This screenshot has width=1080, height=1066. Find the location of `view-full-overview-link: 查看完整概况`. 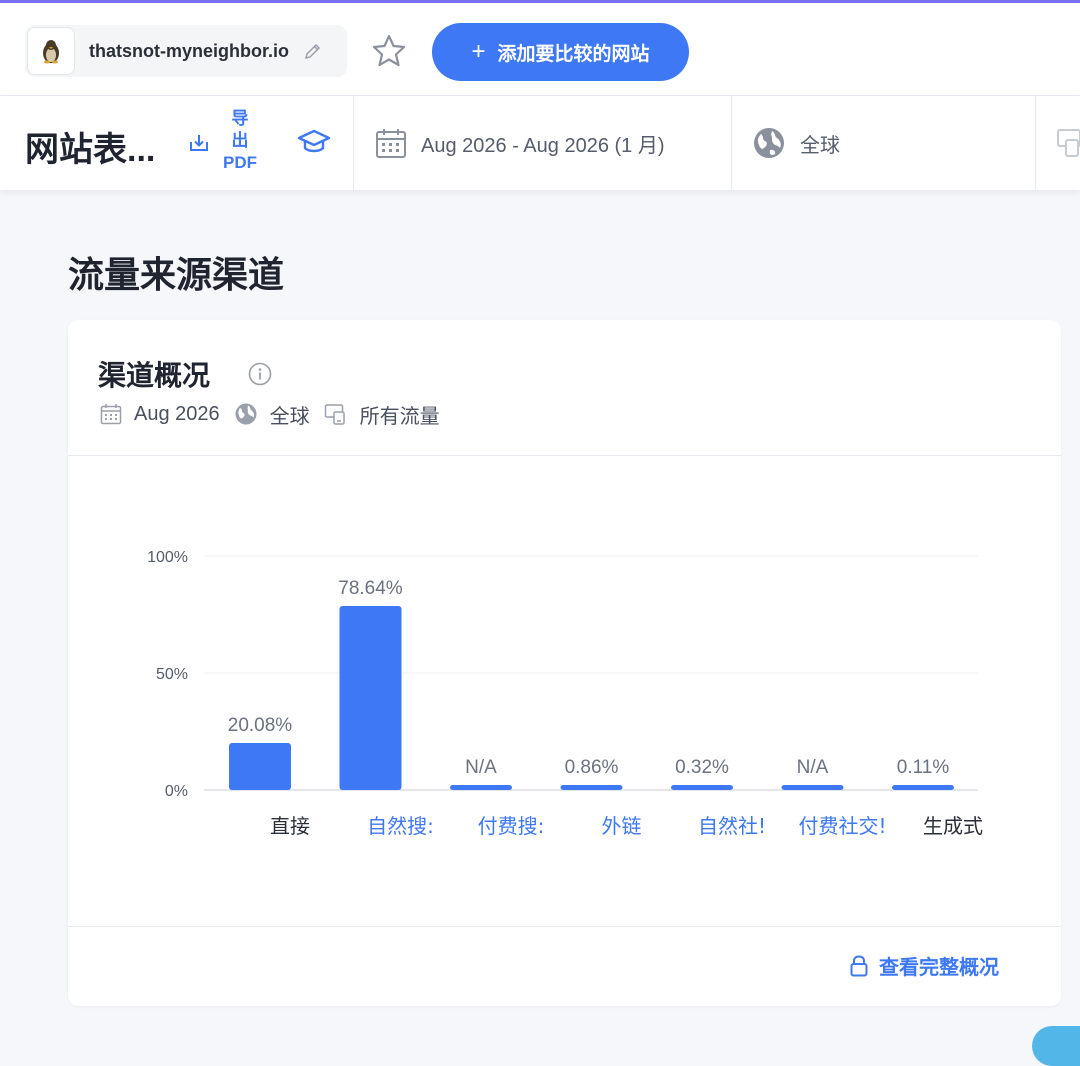

view-full-overview-link: 查看完整概况 is located at coordinates (924, 965).